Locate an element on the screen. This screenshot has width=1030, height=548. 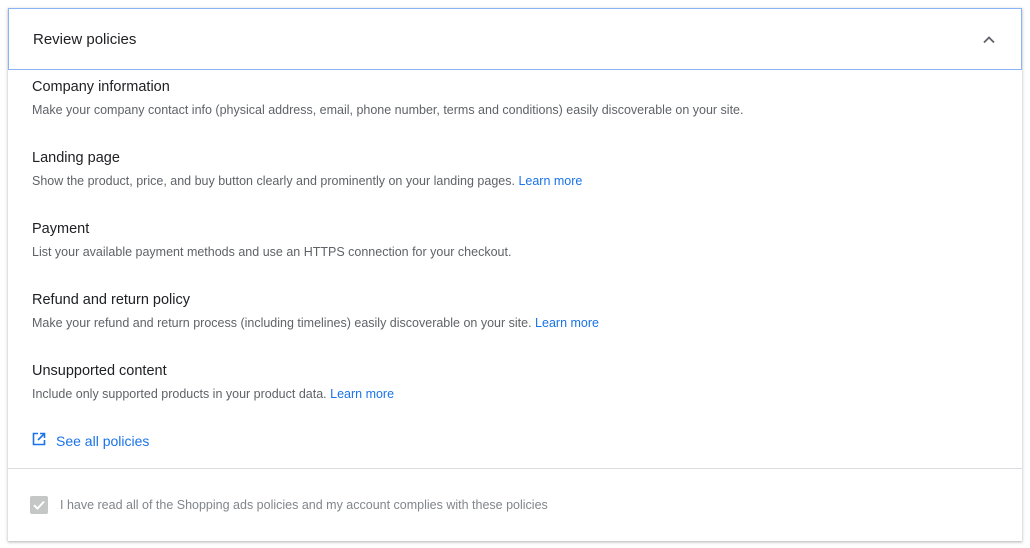
policy-title: Refund and return policy is located at coordinates (111, 300).